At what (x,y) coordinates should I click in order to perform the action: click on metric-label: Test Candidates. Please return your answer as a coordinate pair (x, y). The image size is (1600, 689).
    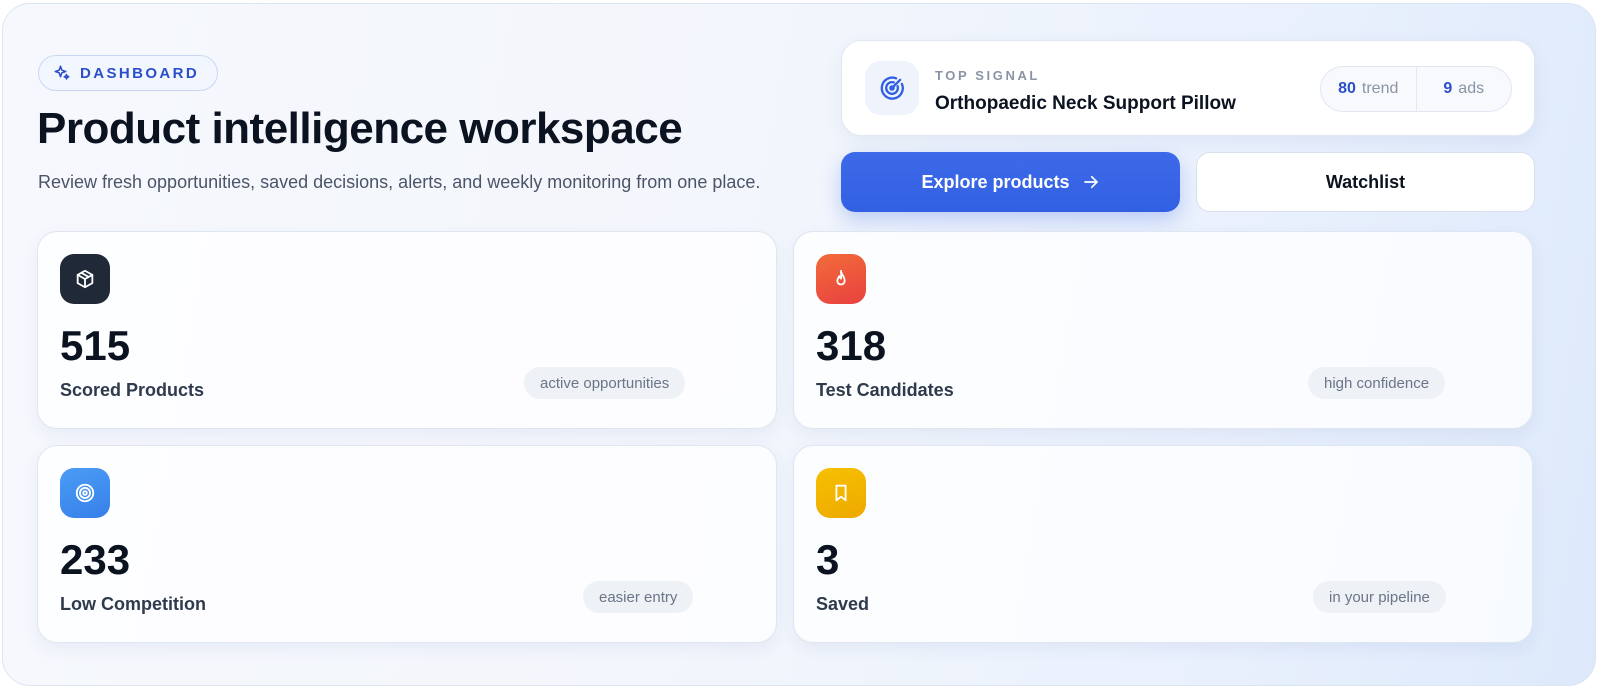
    Looking at the image, I should click on (885, 390).